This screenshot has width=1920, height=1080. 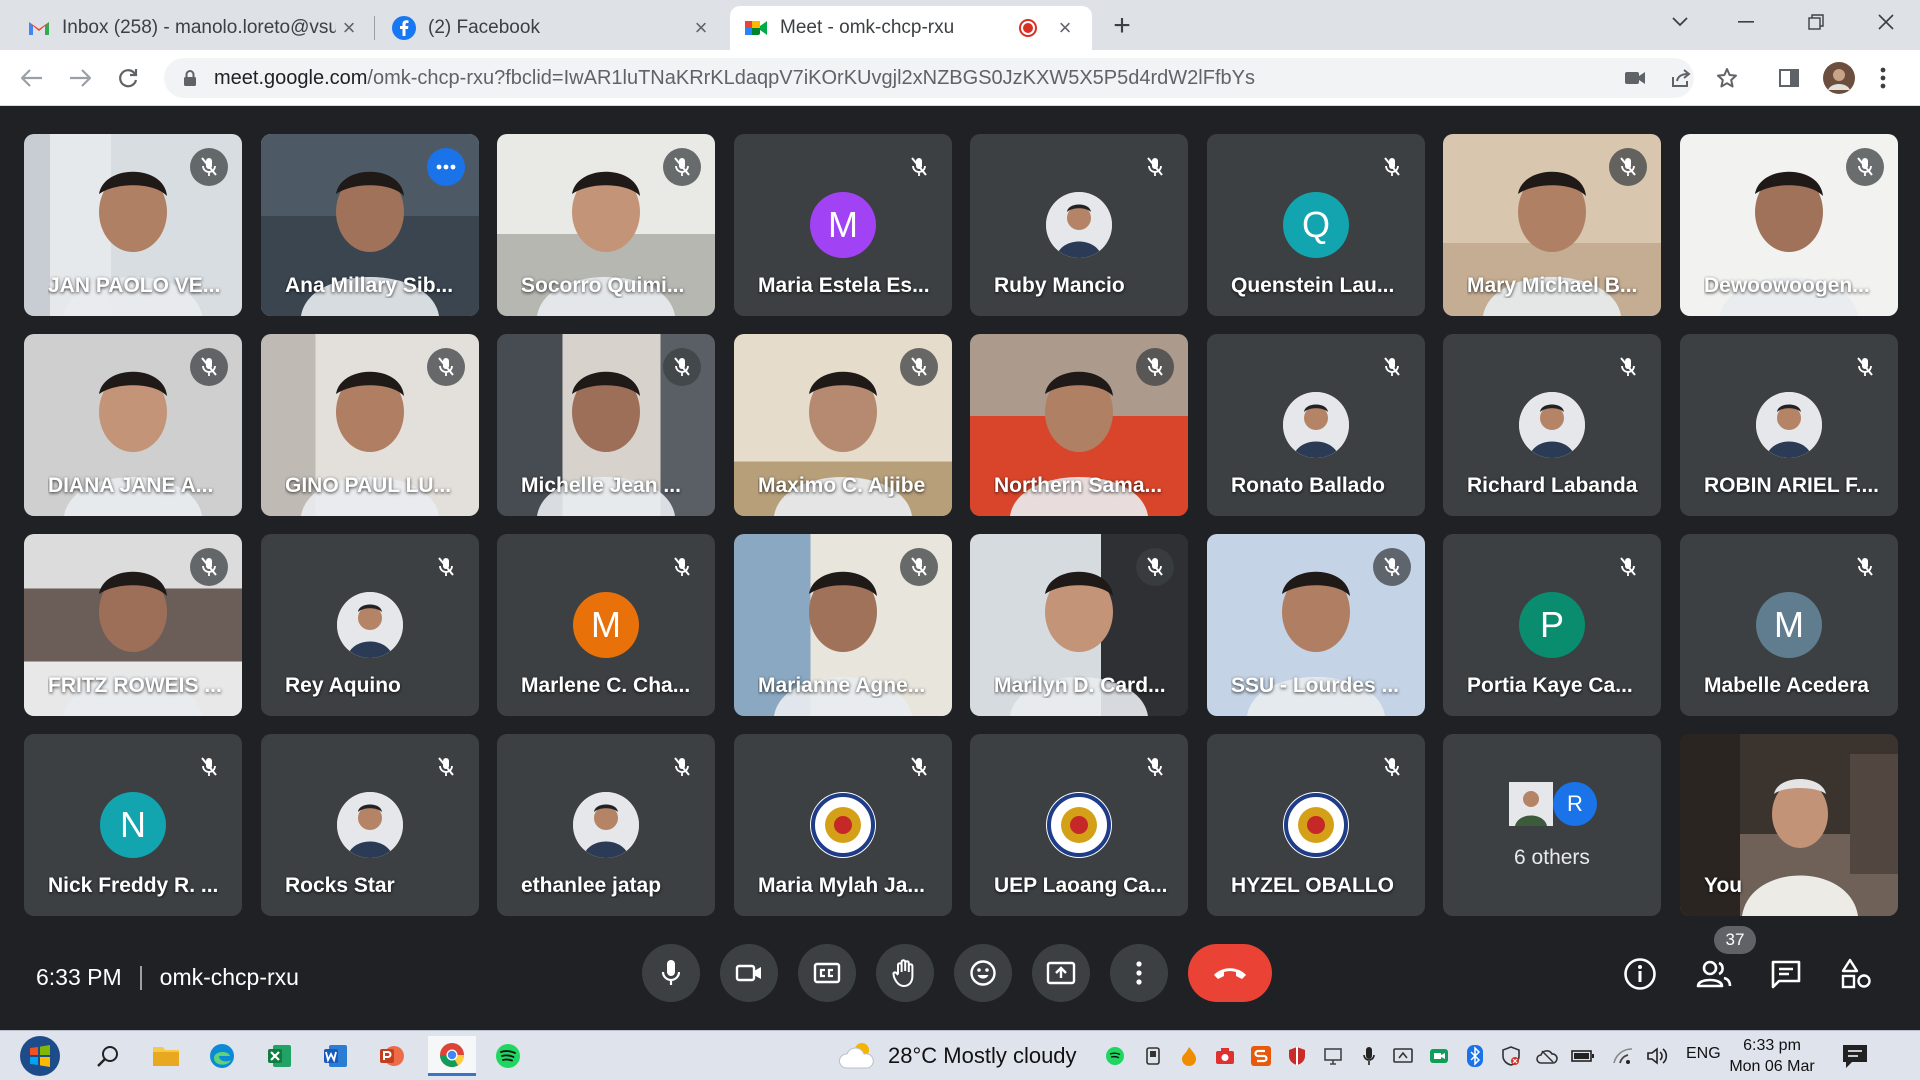 I want to click on taskbar-search-button, so click(x=108, y=1056).